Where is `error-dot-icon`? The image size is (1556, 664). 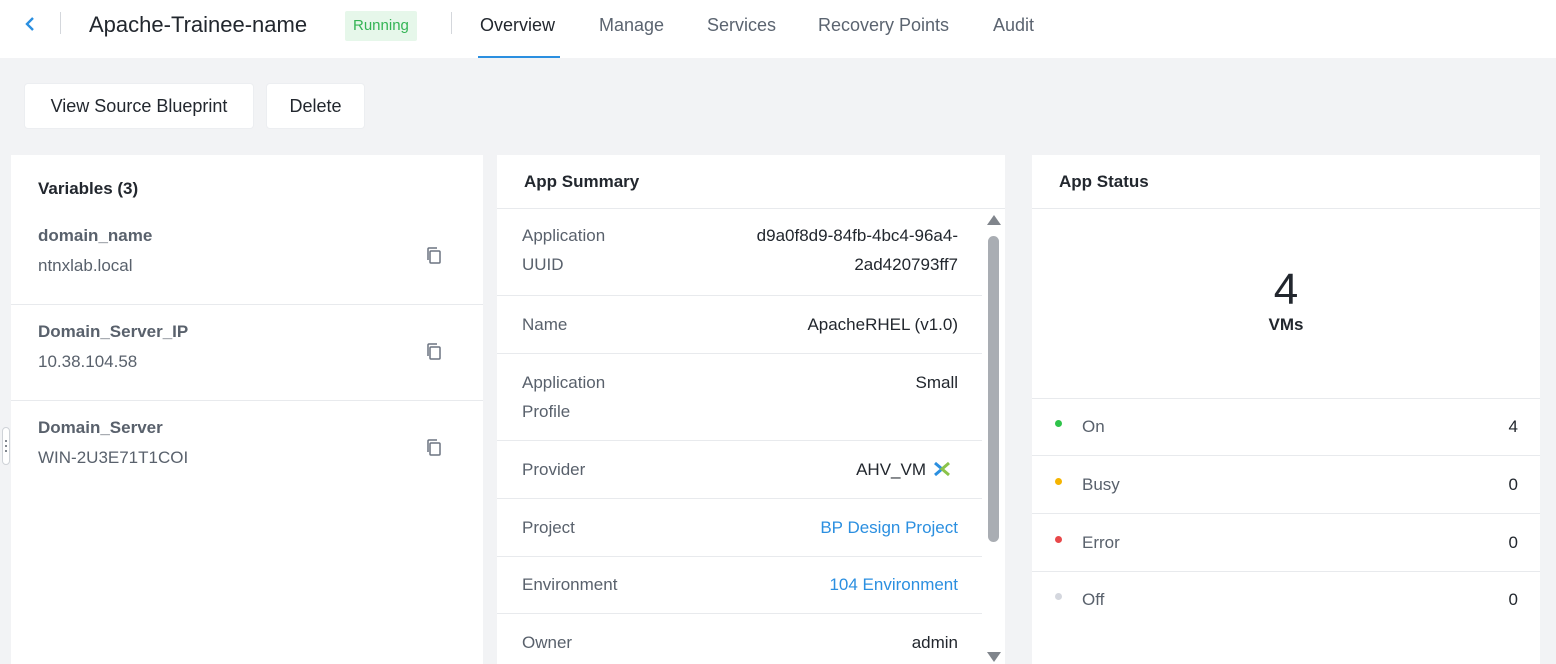 error-dot-icon is located at coordinates (1058, 539).